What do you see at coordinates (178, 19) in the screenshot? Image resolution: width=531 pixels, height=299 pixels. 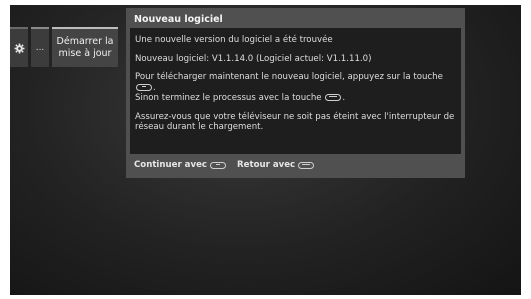 I see `dialog-title: Nouveau logiciel` at bounding box center [178, 19].